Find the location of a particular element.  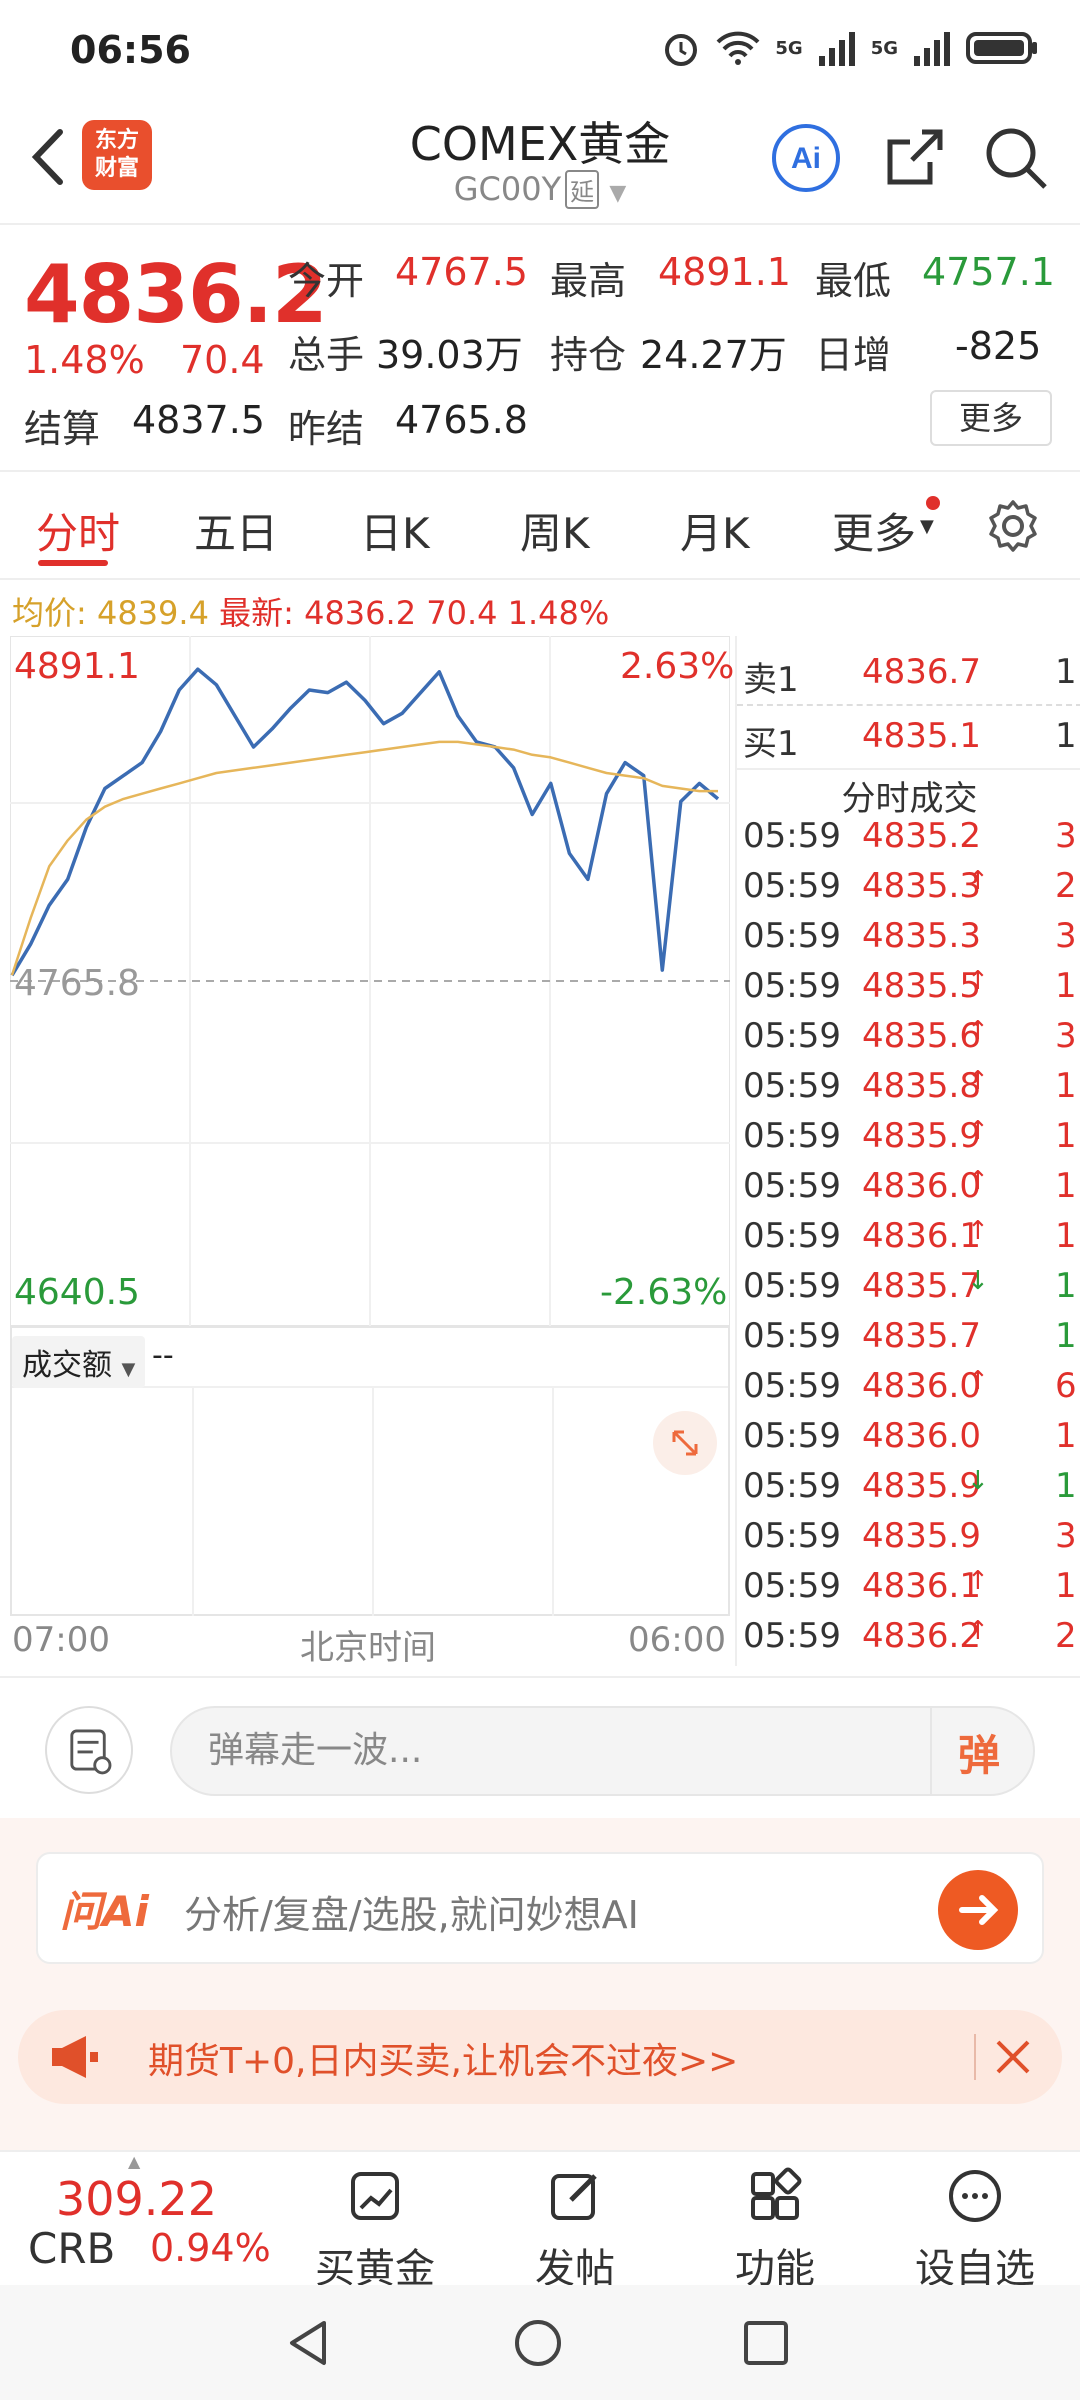

post-button: 发帖 is located at coordinates (575, 2226).